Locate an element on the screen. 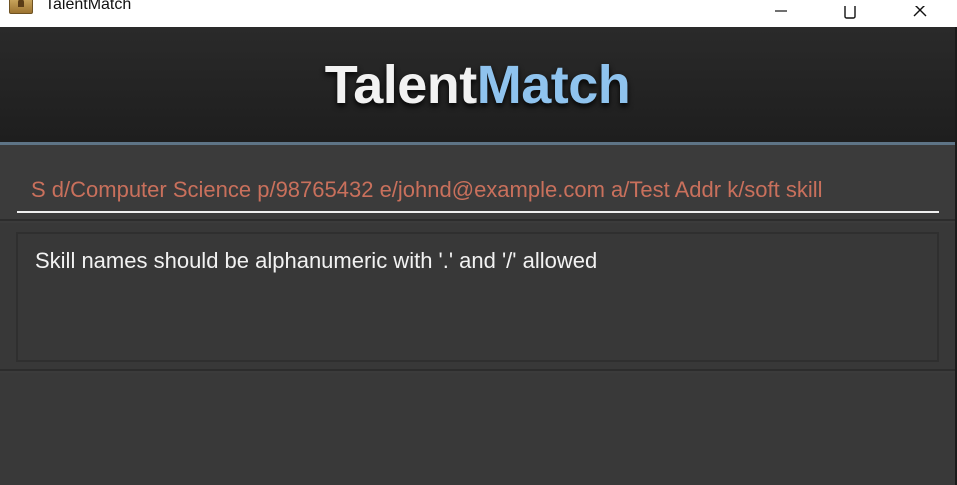 Image resolution: width=957 pixels, height=485 pixels. app-icon is located at coordinates (21, 7).